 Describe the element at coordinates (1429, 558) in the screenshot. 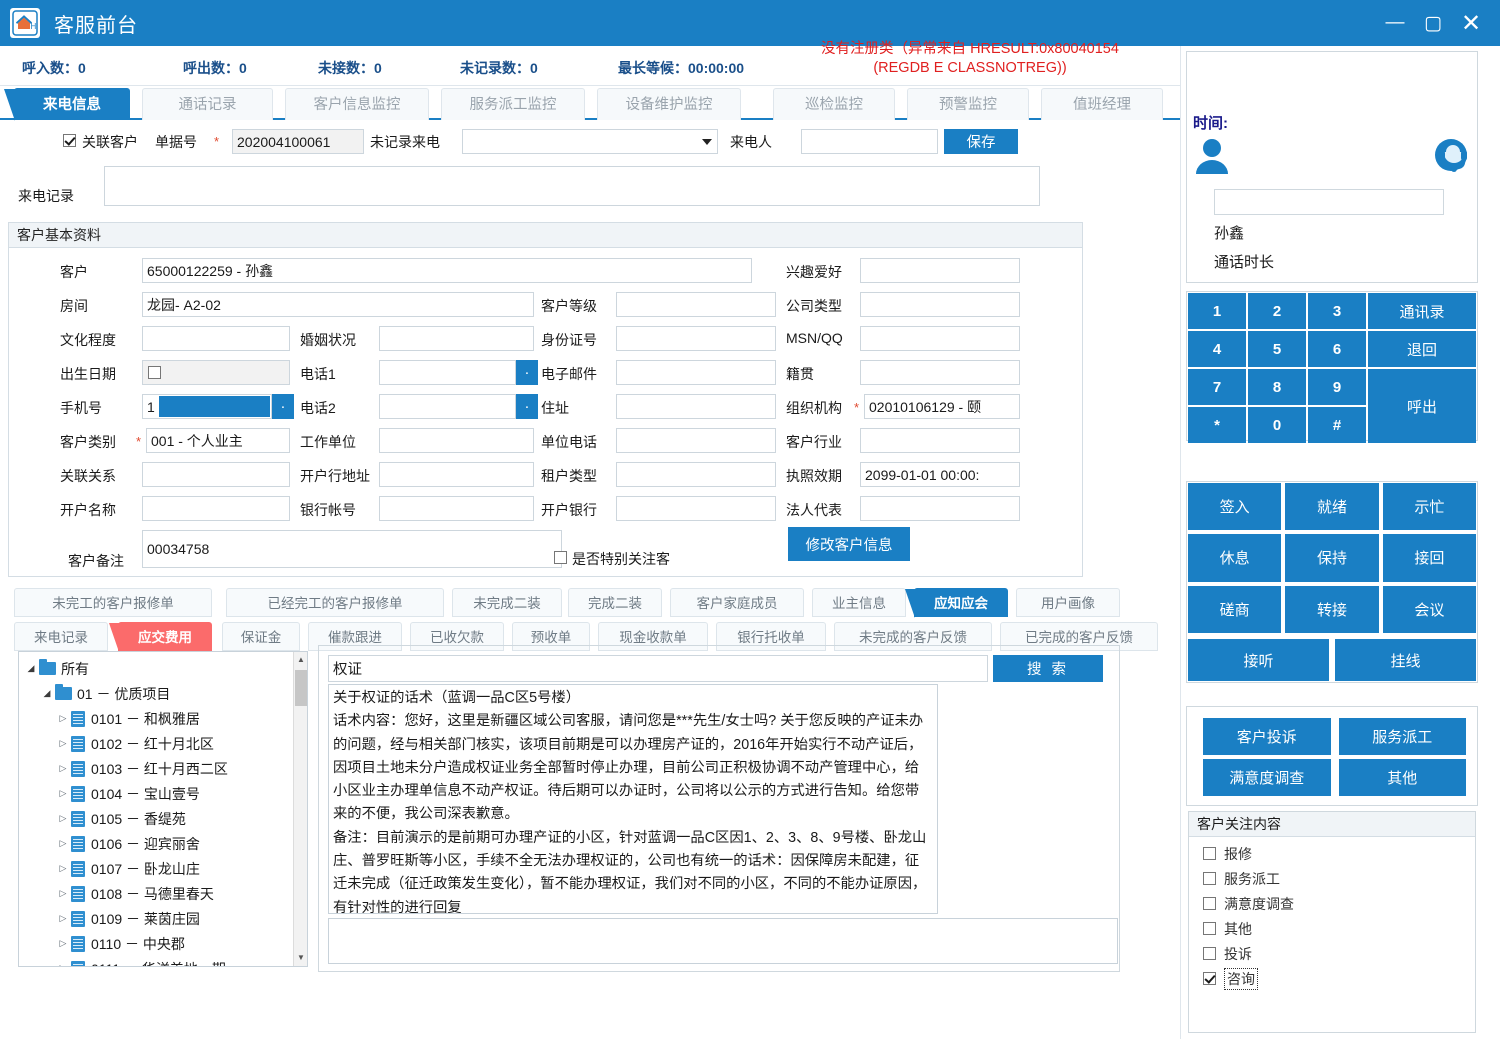

I see `agent-function-5: 接回` at that location.